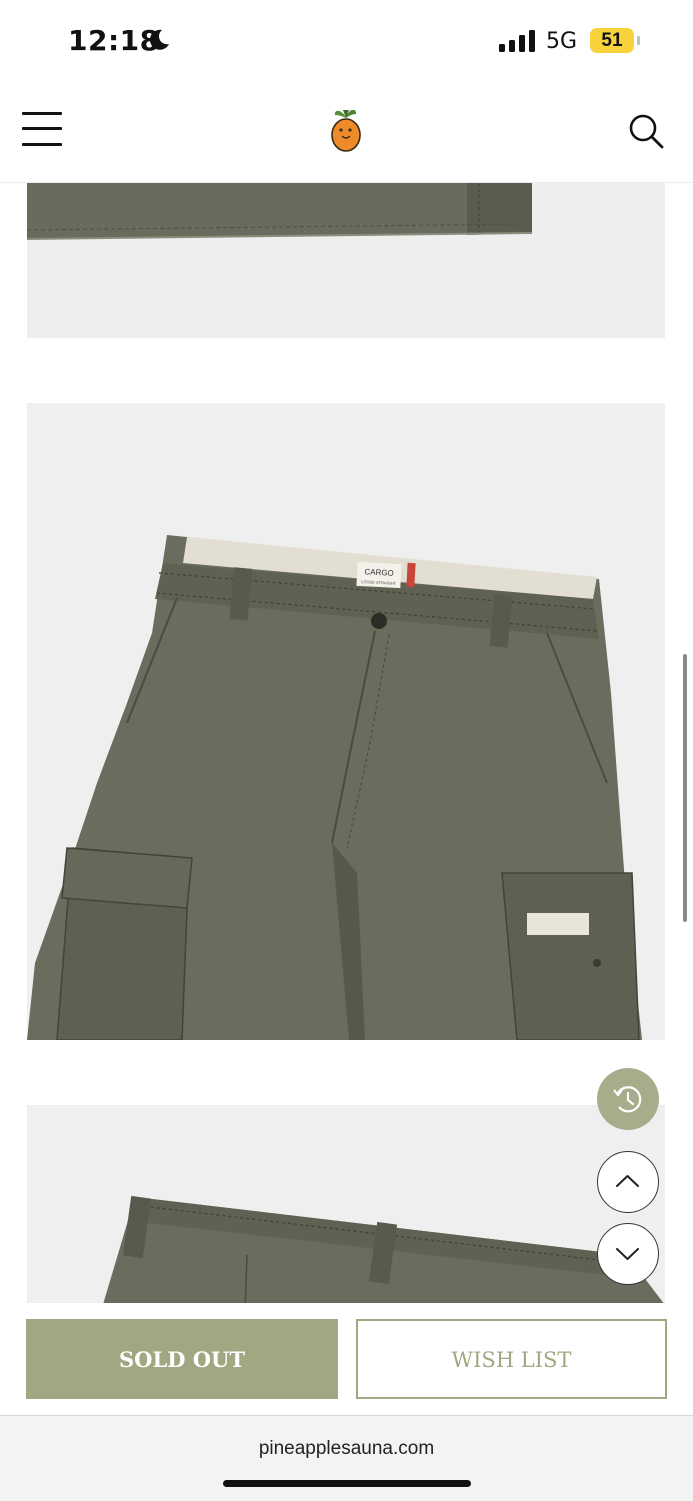  I want to click on hamburger-menu-icon, so click(42, 129).